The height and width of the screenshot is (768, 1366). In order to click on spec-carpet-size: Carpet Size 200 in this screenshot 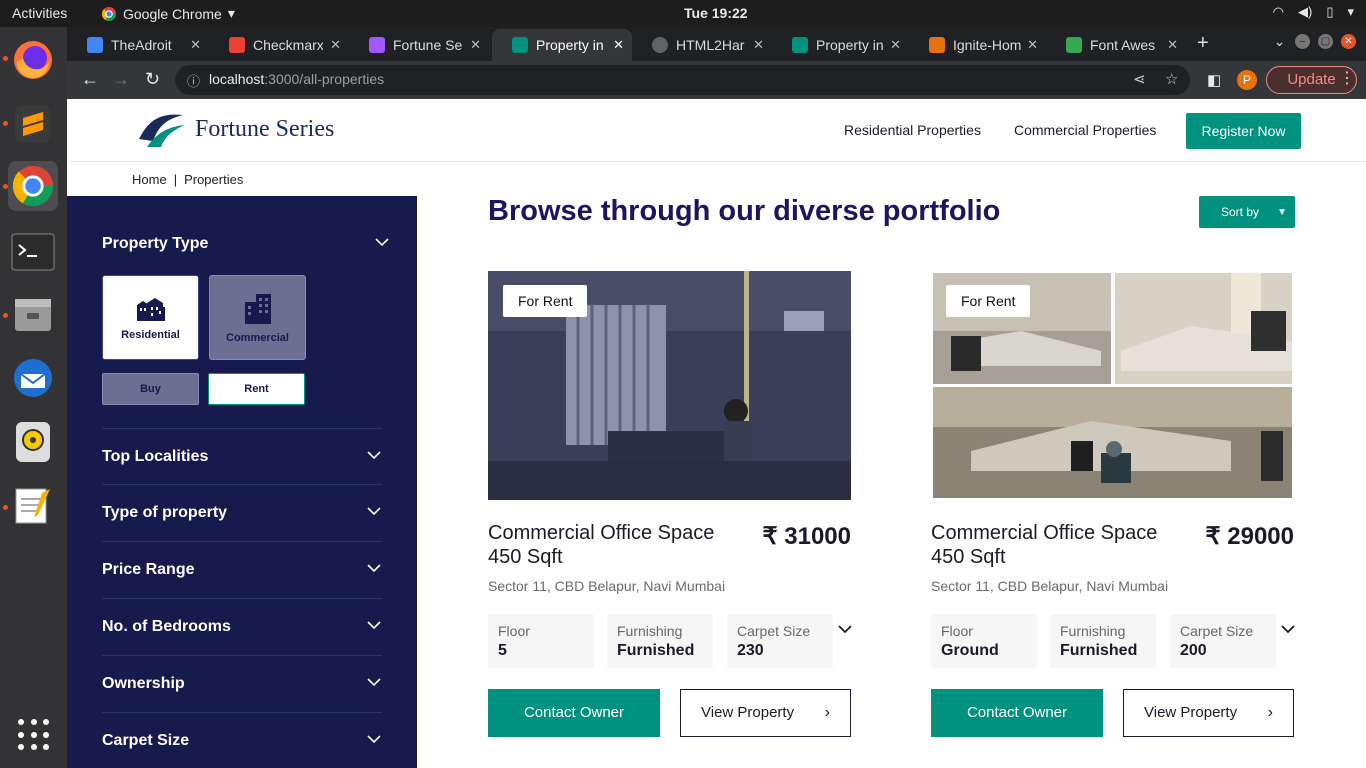, I will do `click(1223, 641)`.